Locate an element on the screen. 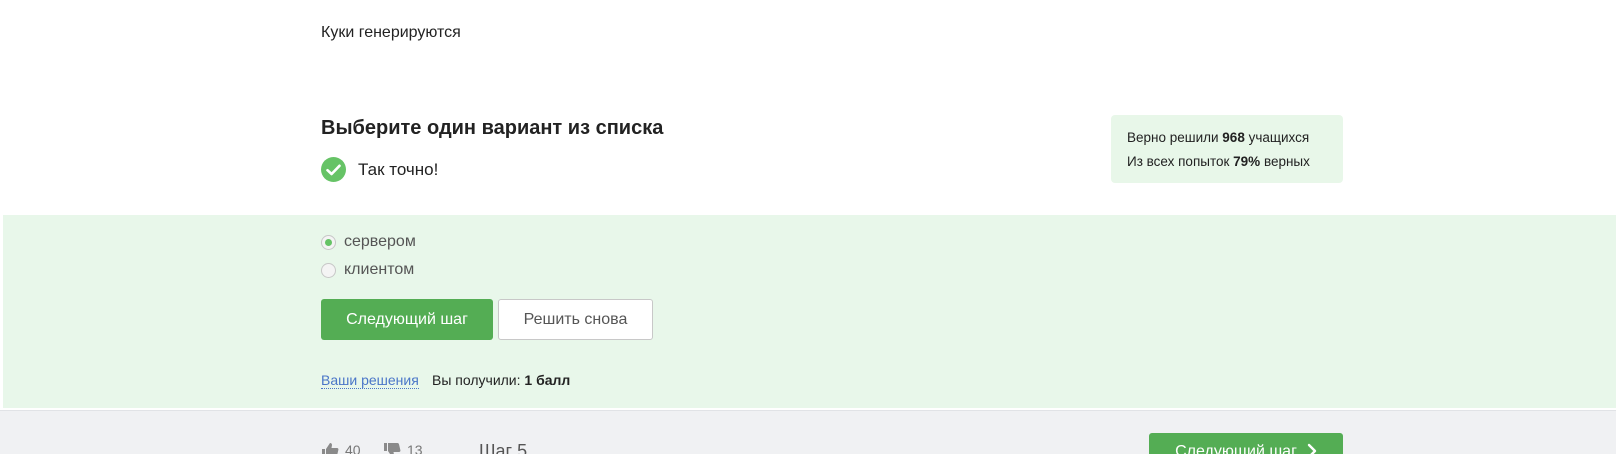 This screenshot has height=454, width=1616. radio-dot is located at coordinates (328, 242).